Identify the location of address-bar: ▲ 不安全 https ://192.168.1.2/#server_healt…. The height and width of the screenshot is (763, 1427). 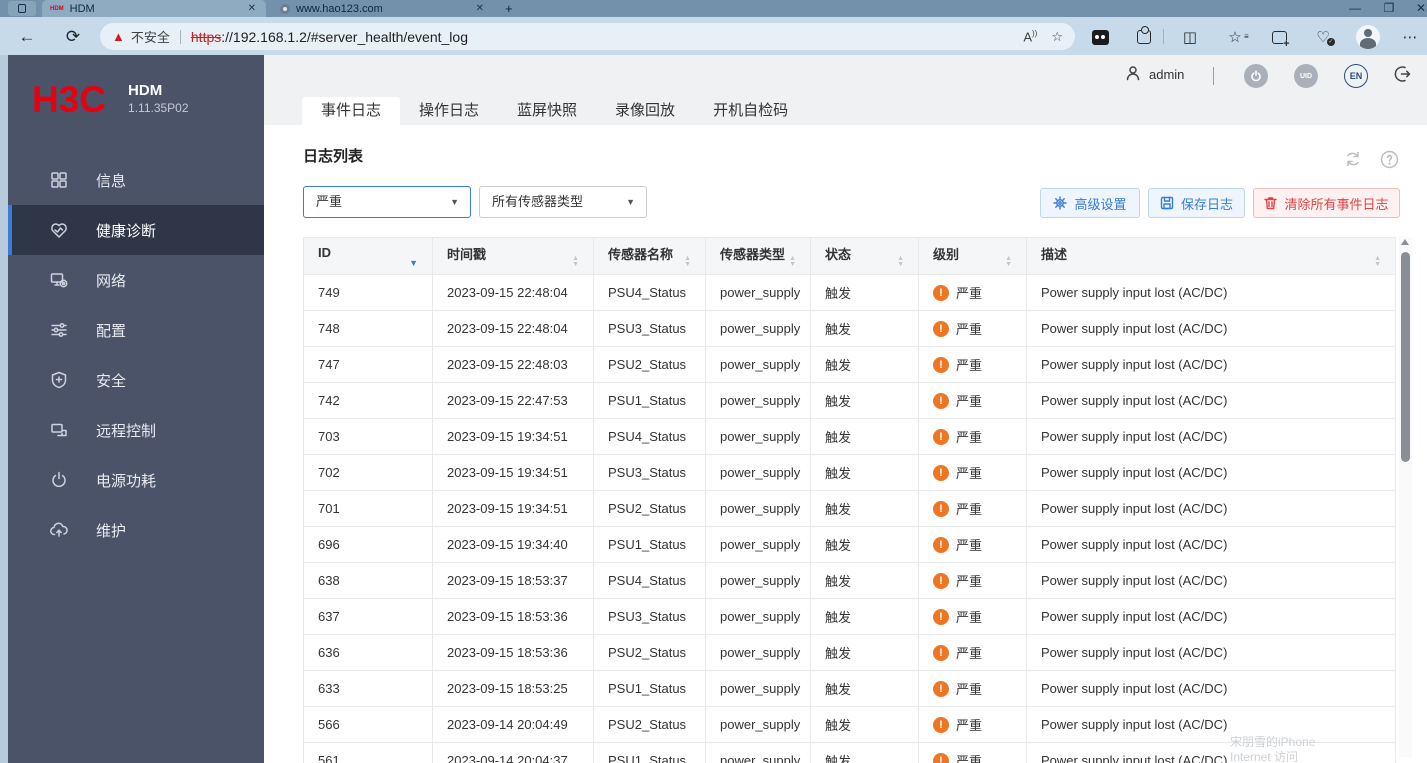
(587, 36).